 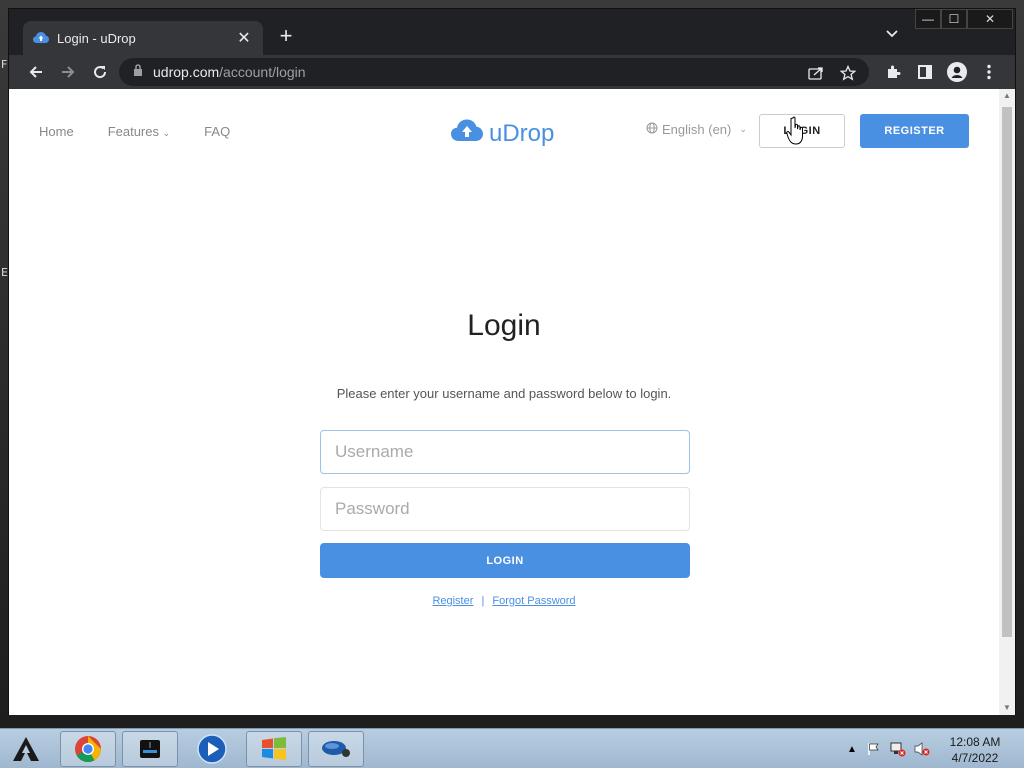 I want to click on start-icon, so click(x=26, y=749).